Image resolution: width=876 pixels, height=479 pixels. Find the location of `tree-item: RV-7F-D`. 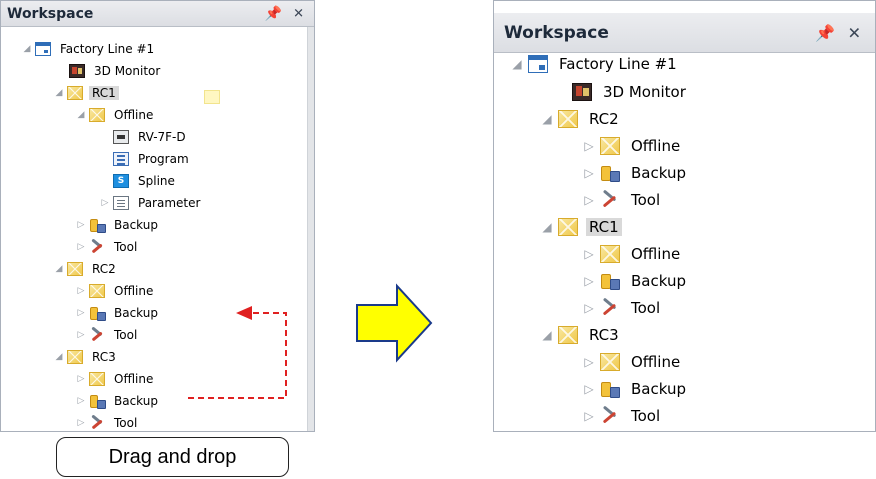

tree-item: RV-7F-D is located at coordinates (143, 137).